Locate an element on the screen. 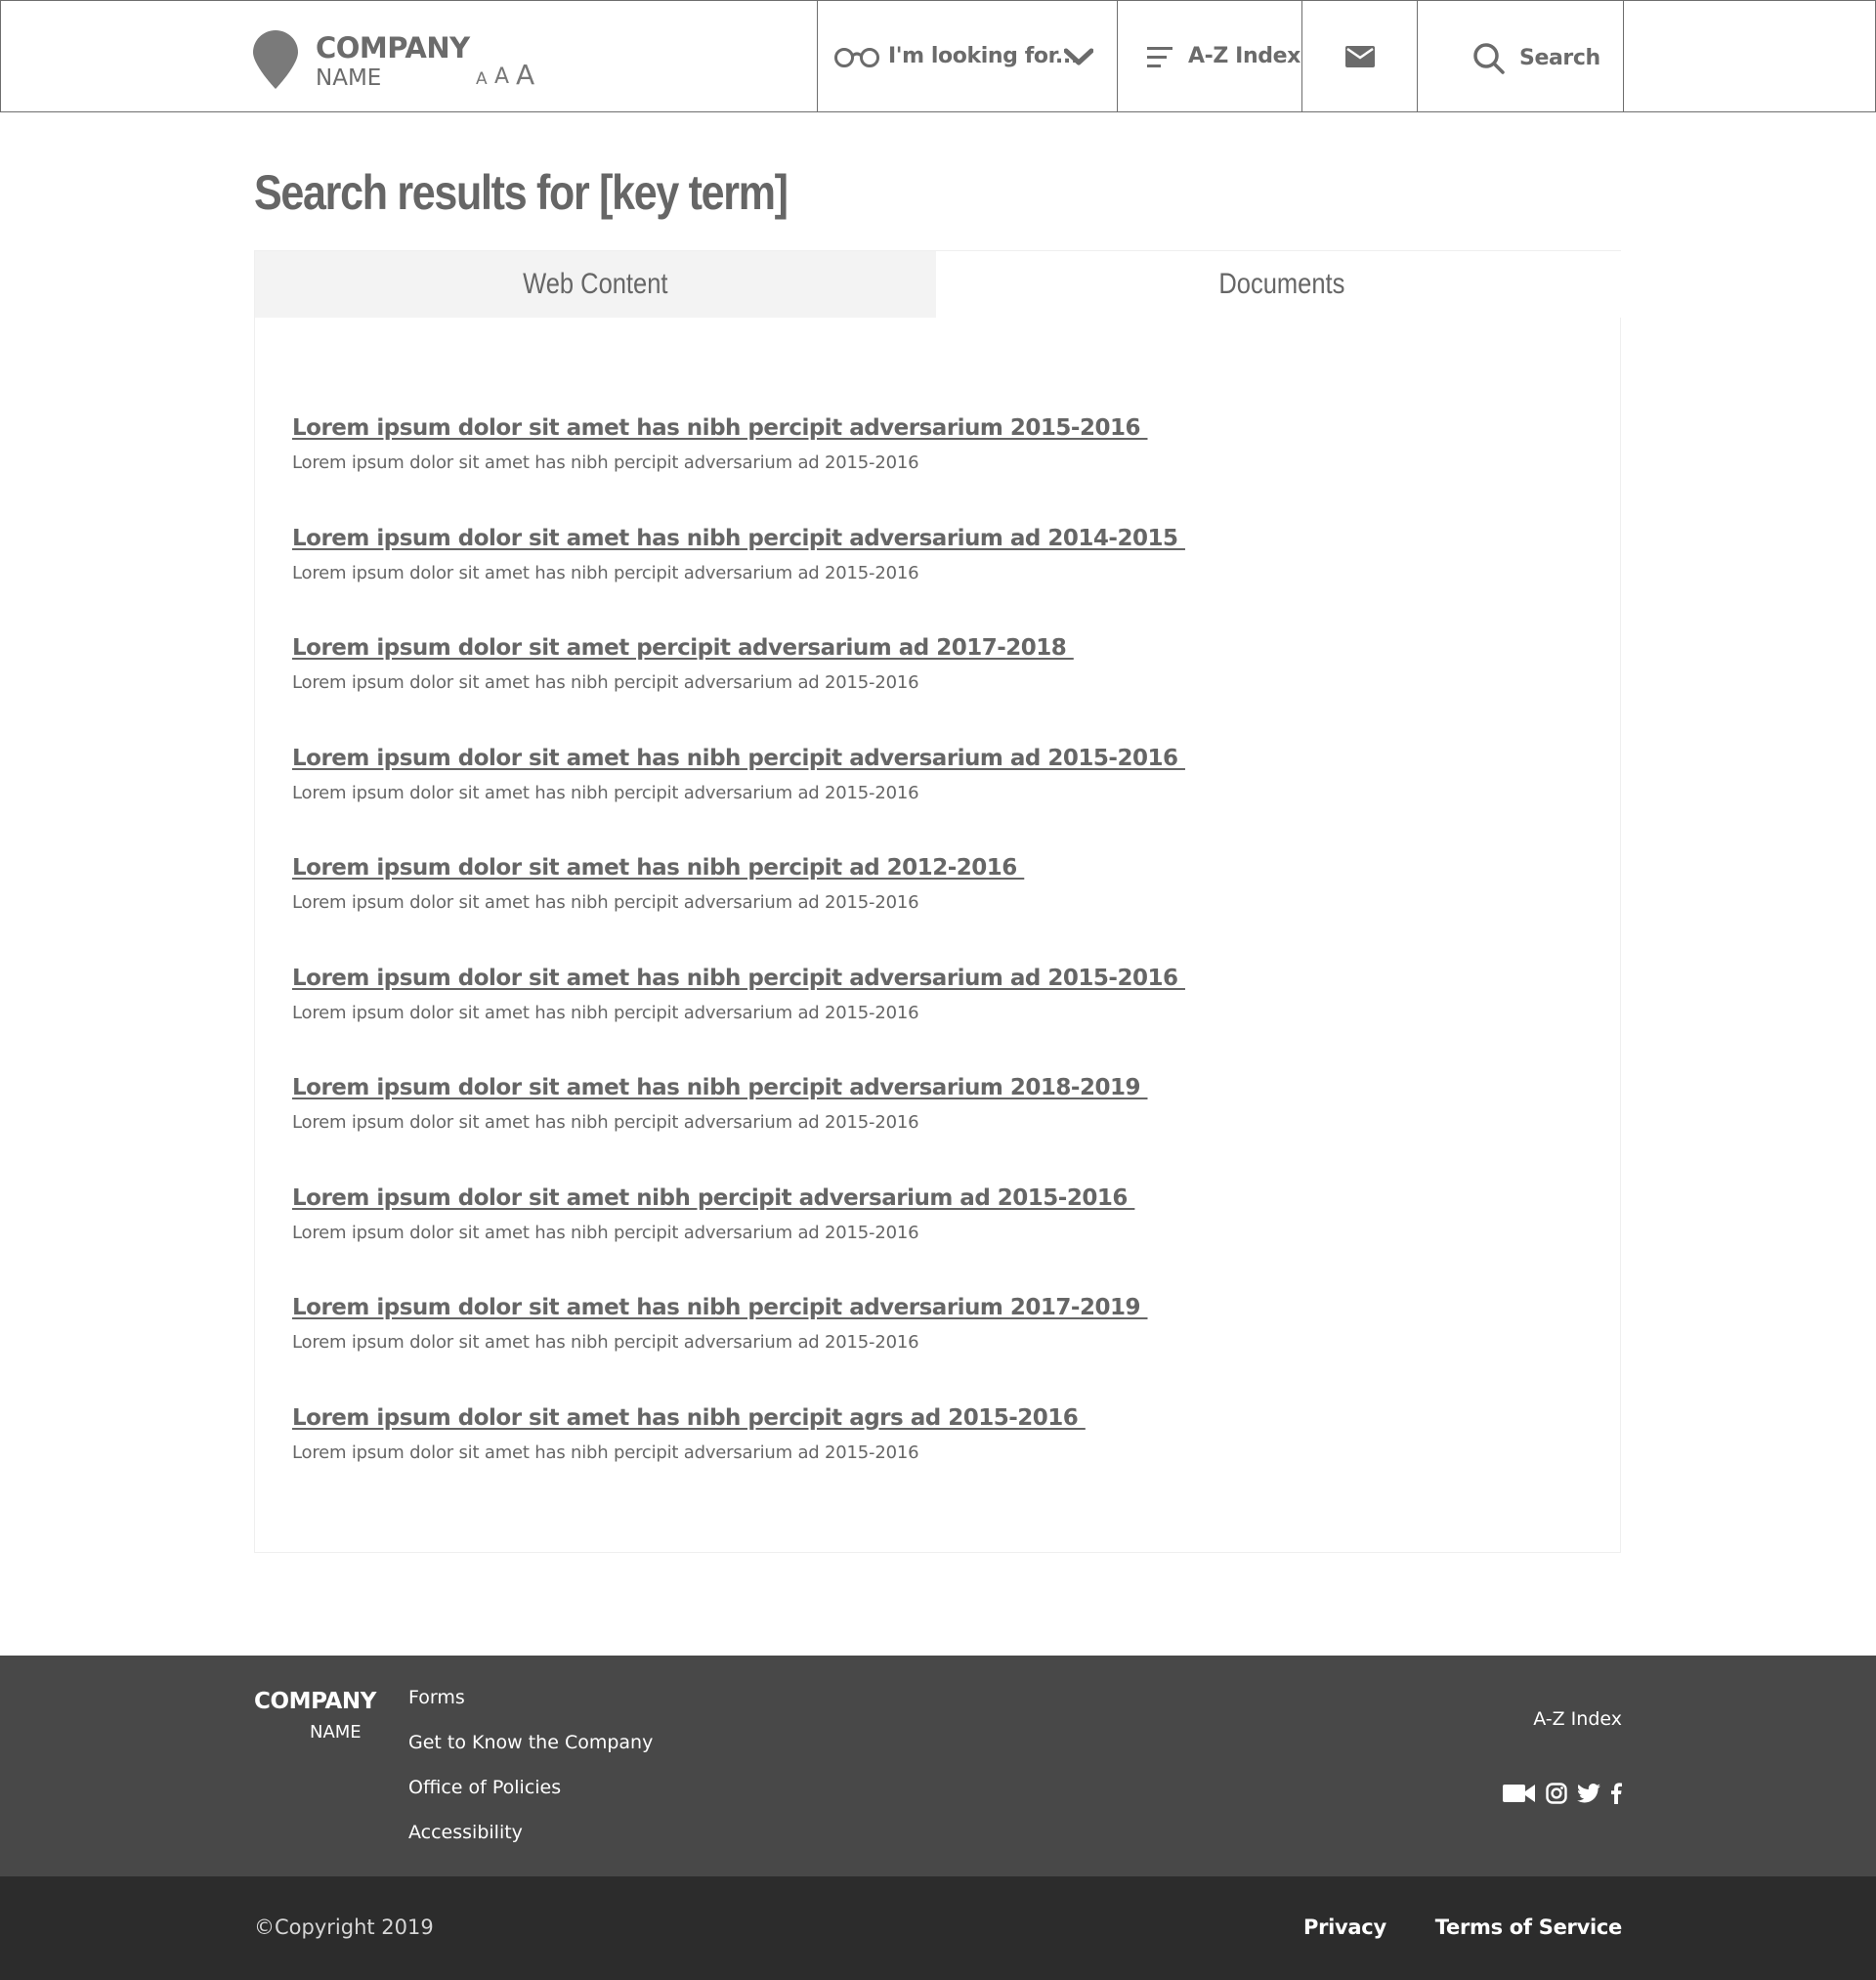 The width and height of the screenshot is (1876, 1980). privacy-link: Privacy is located at coordinates (1344, 1927).